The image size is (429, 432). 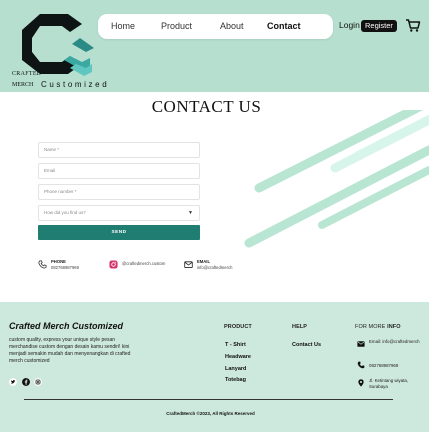 I want to click on phone-field: Phone number *, so click(x=119, y=192).